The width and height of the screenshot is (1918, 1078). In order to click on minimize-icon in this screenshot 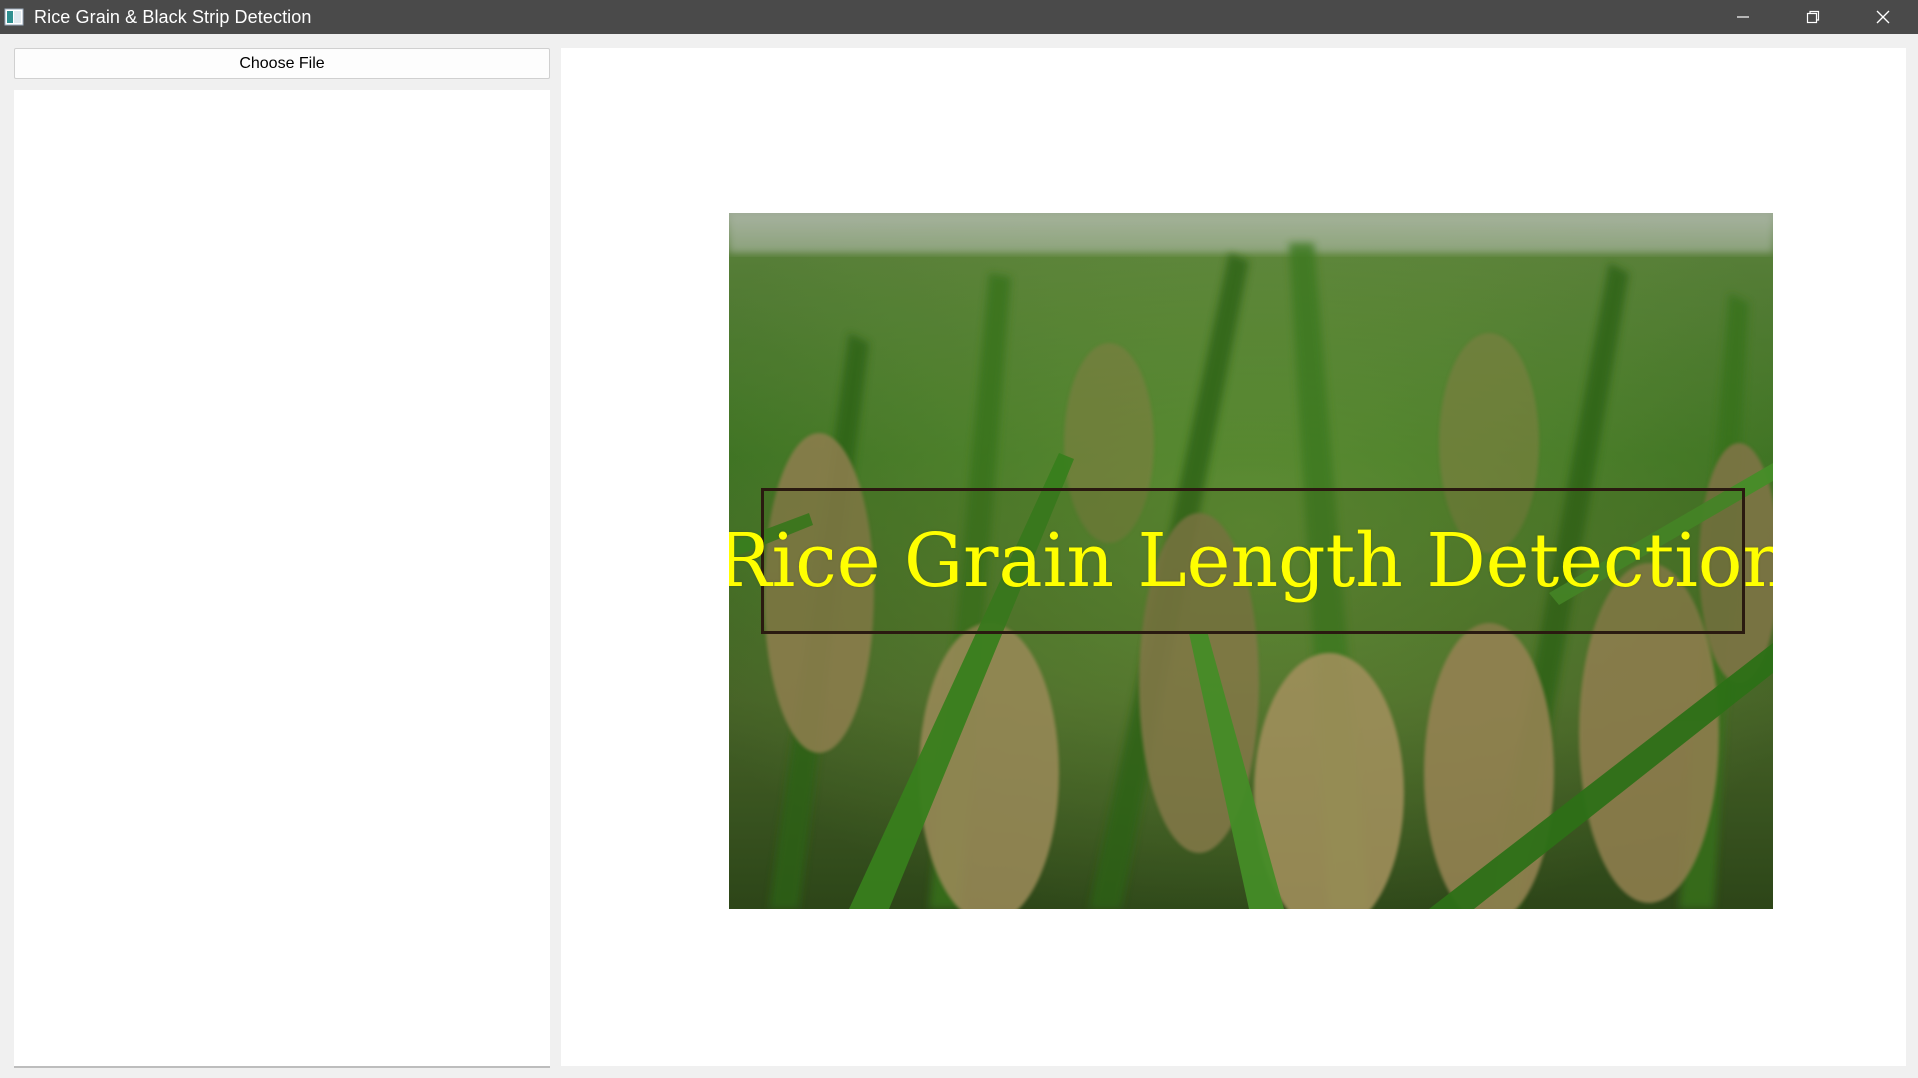, I will do `click(1743, 17)`.